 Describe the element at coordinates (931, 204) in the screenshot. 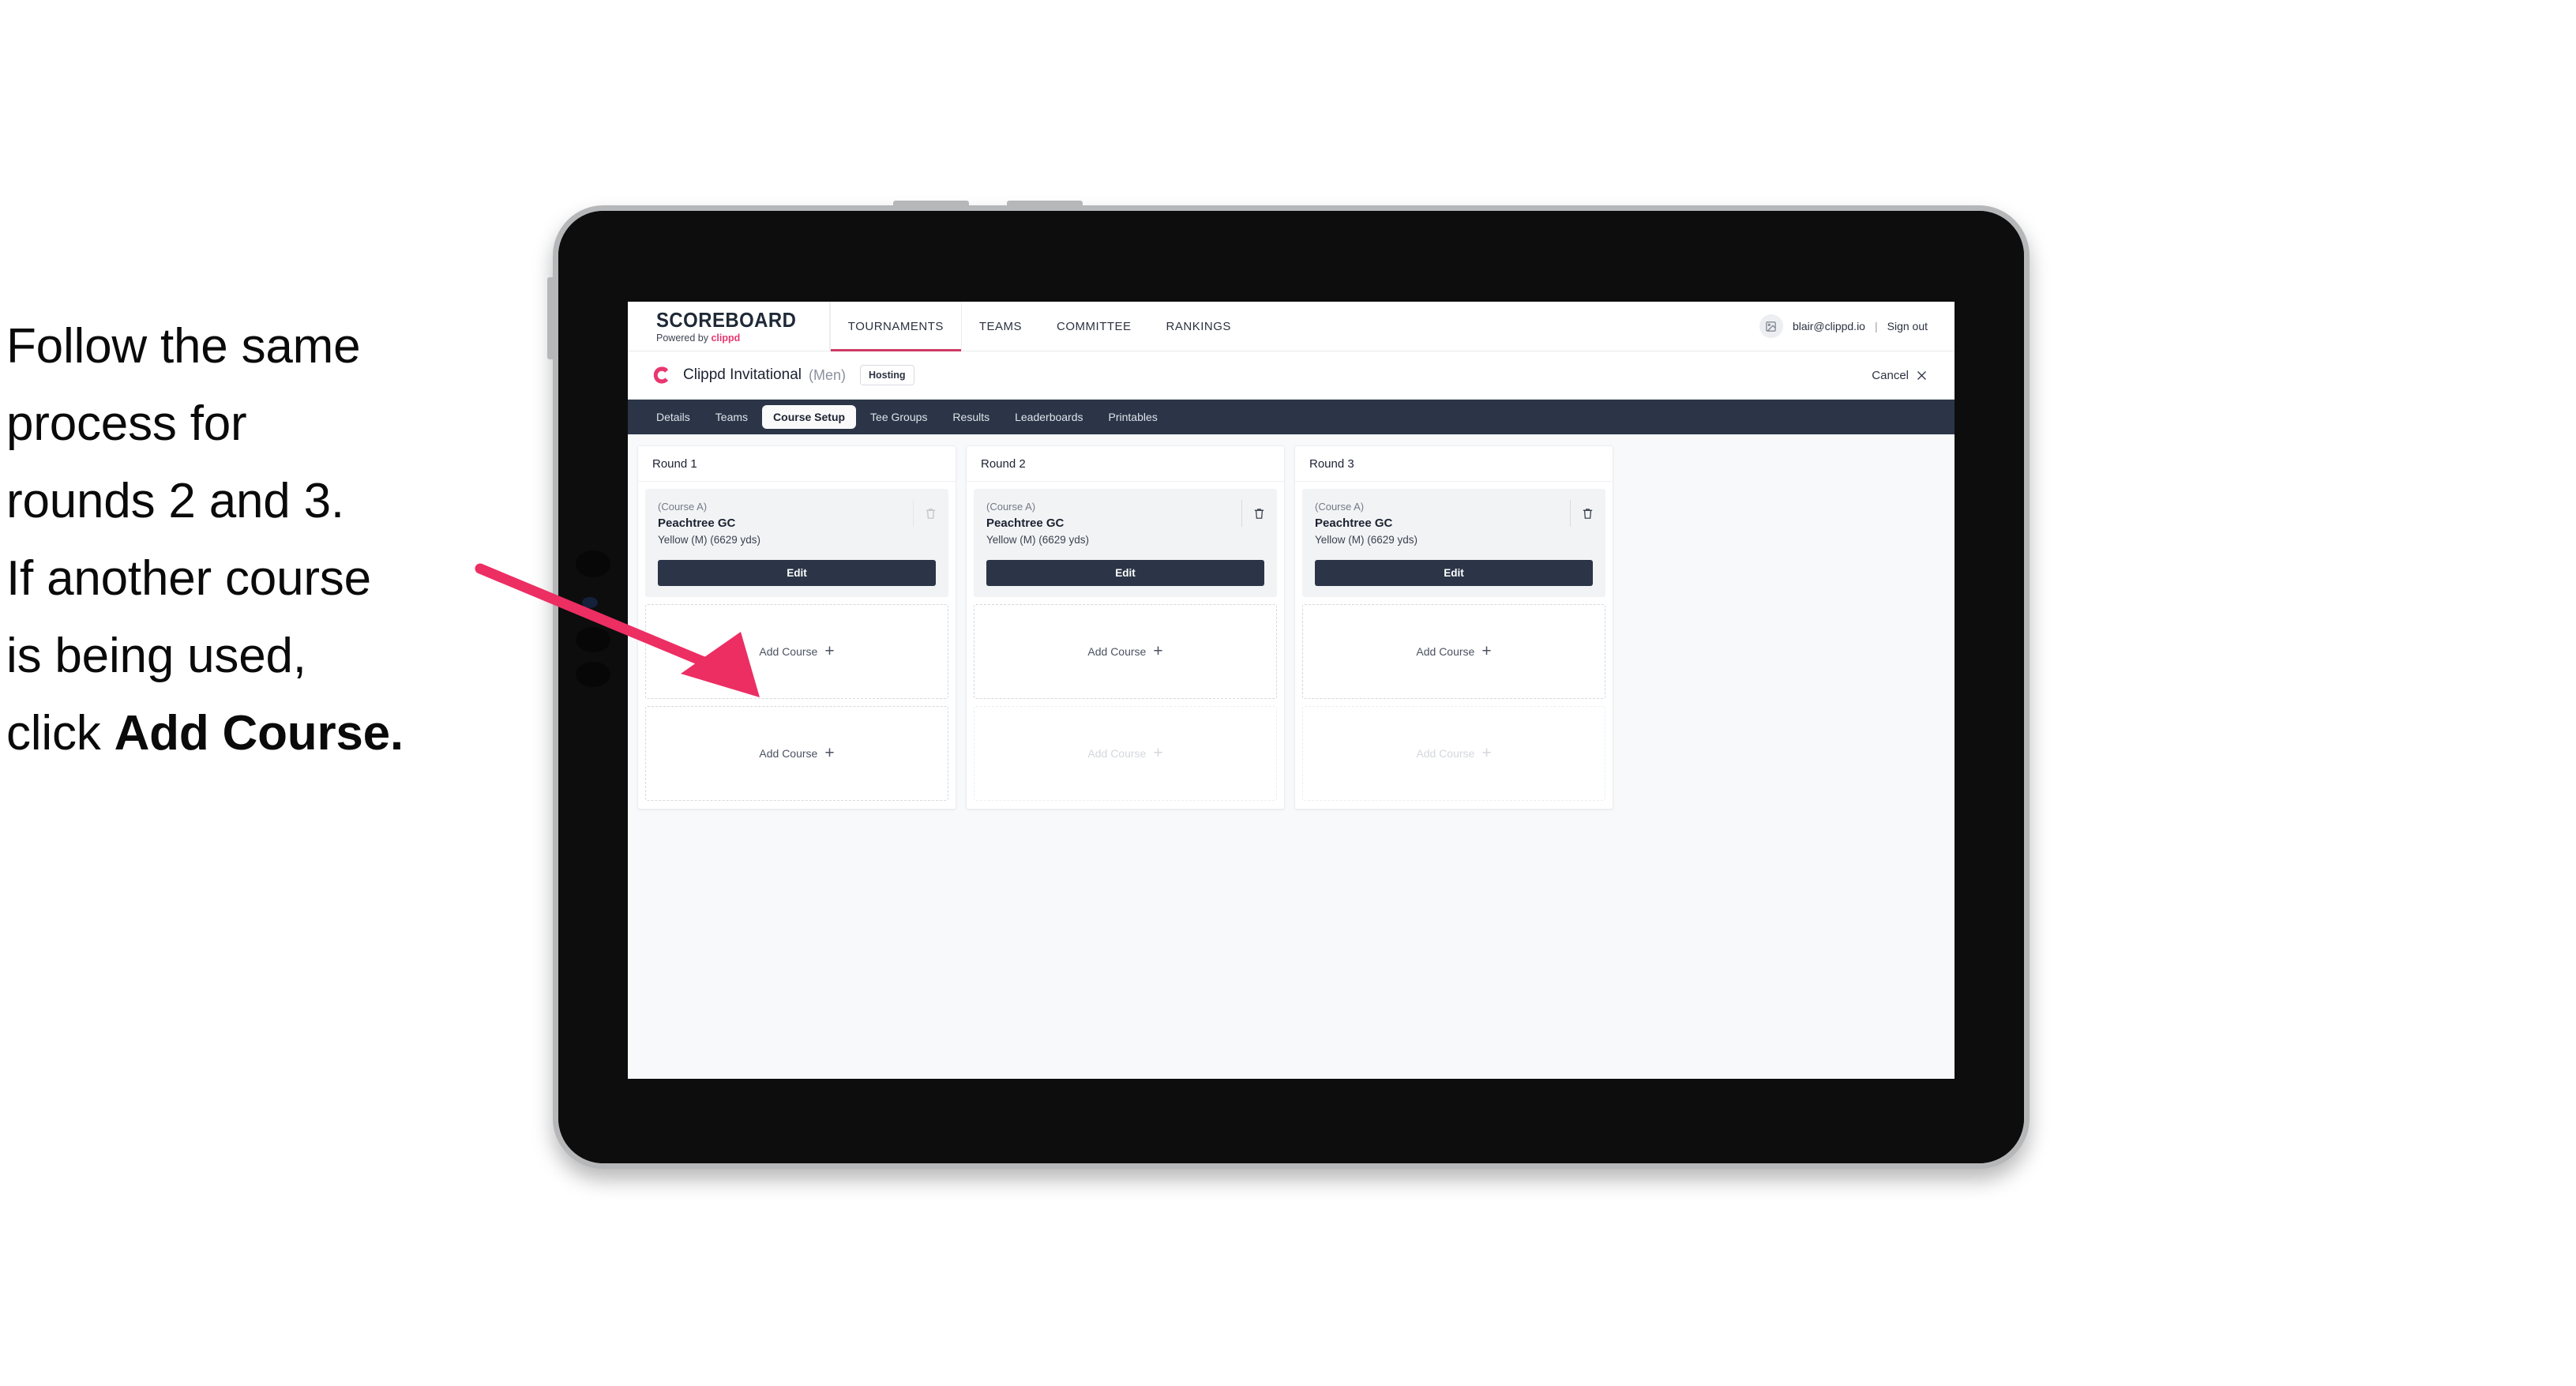

I see `volume-up-button` at that location.